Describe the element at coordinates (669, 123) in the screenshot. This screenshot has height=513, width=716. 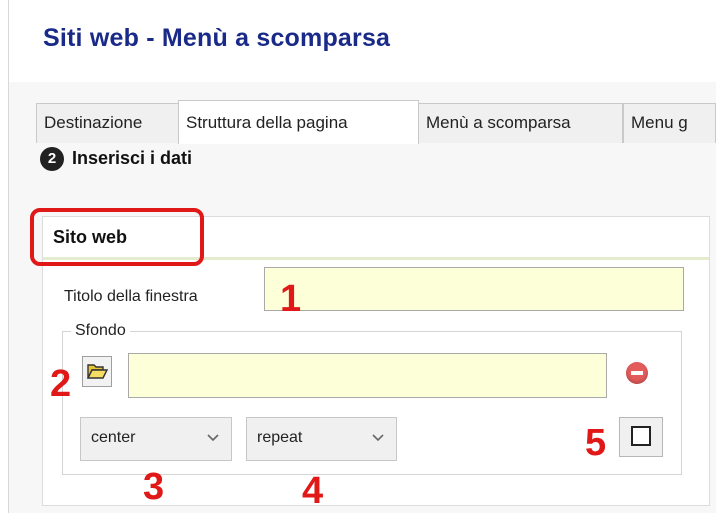
I see `tab-menu-g: Menu g` at that location.